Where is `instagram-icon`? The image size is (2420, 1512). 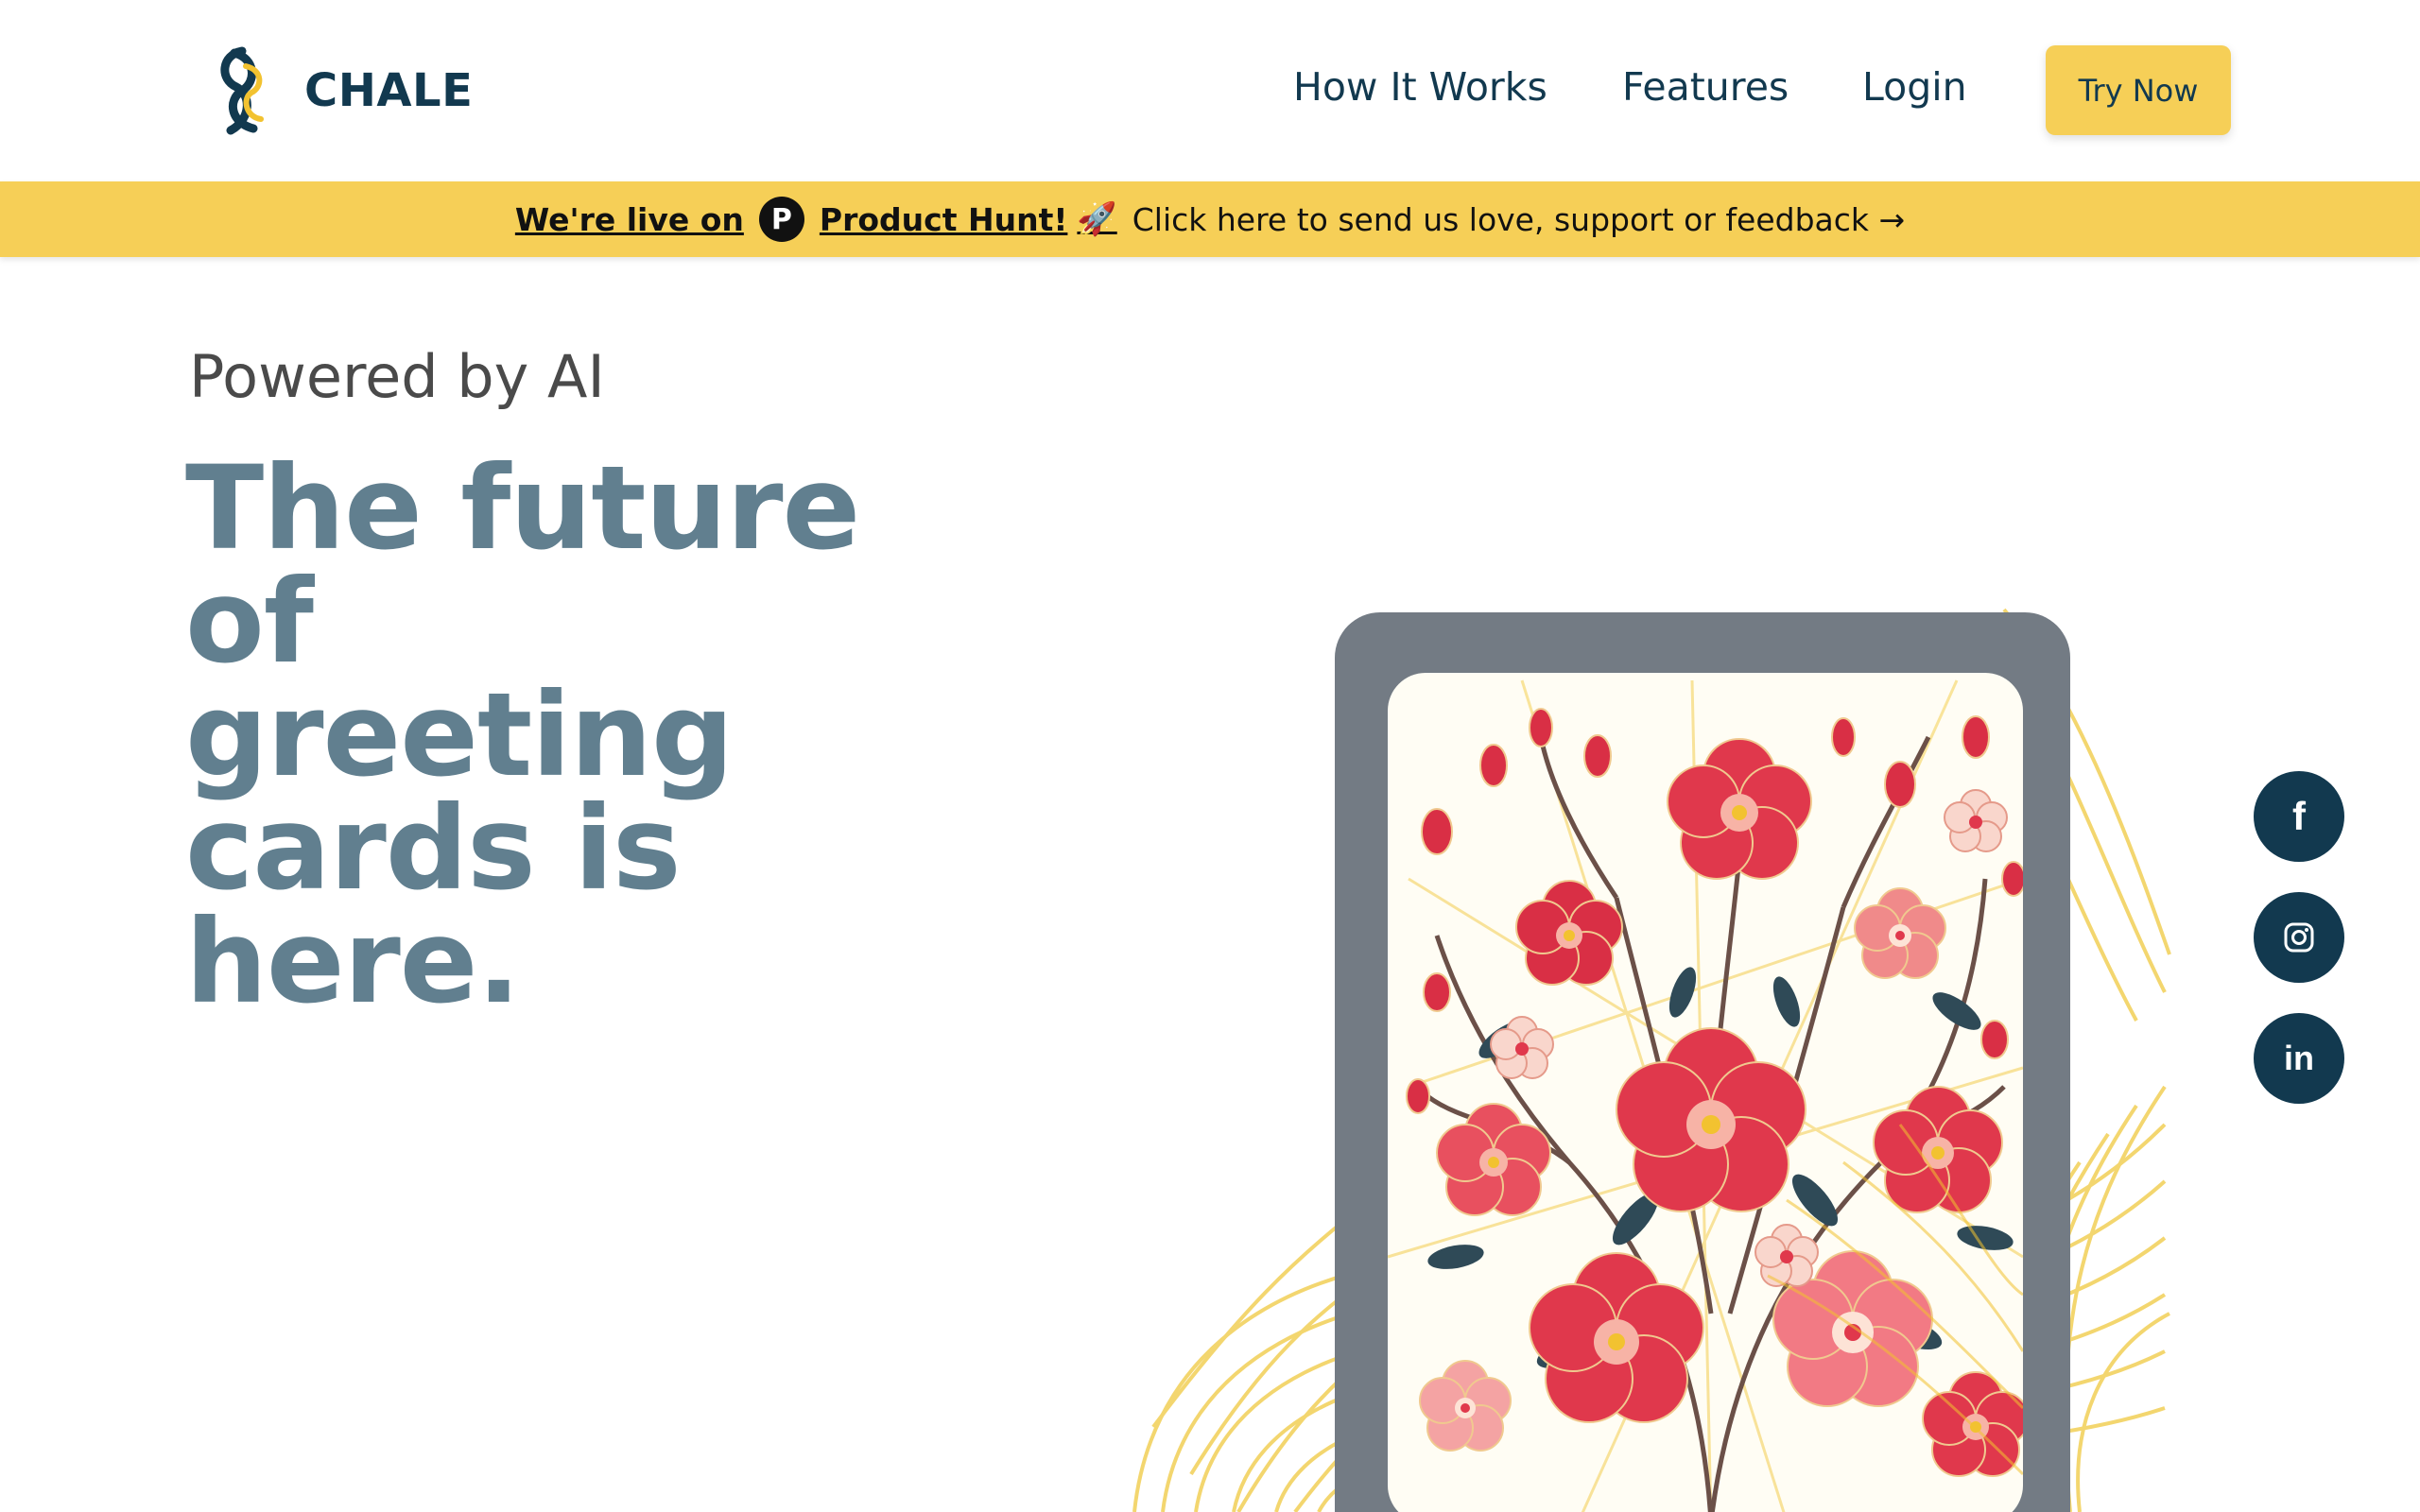
instagram-icon is located at coordinates (2299, 937).